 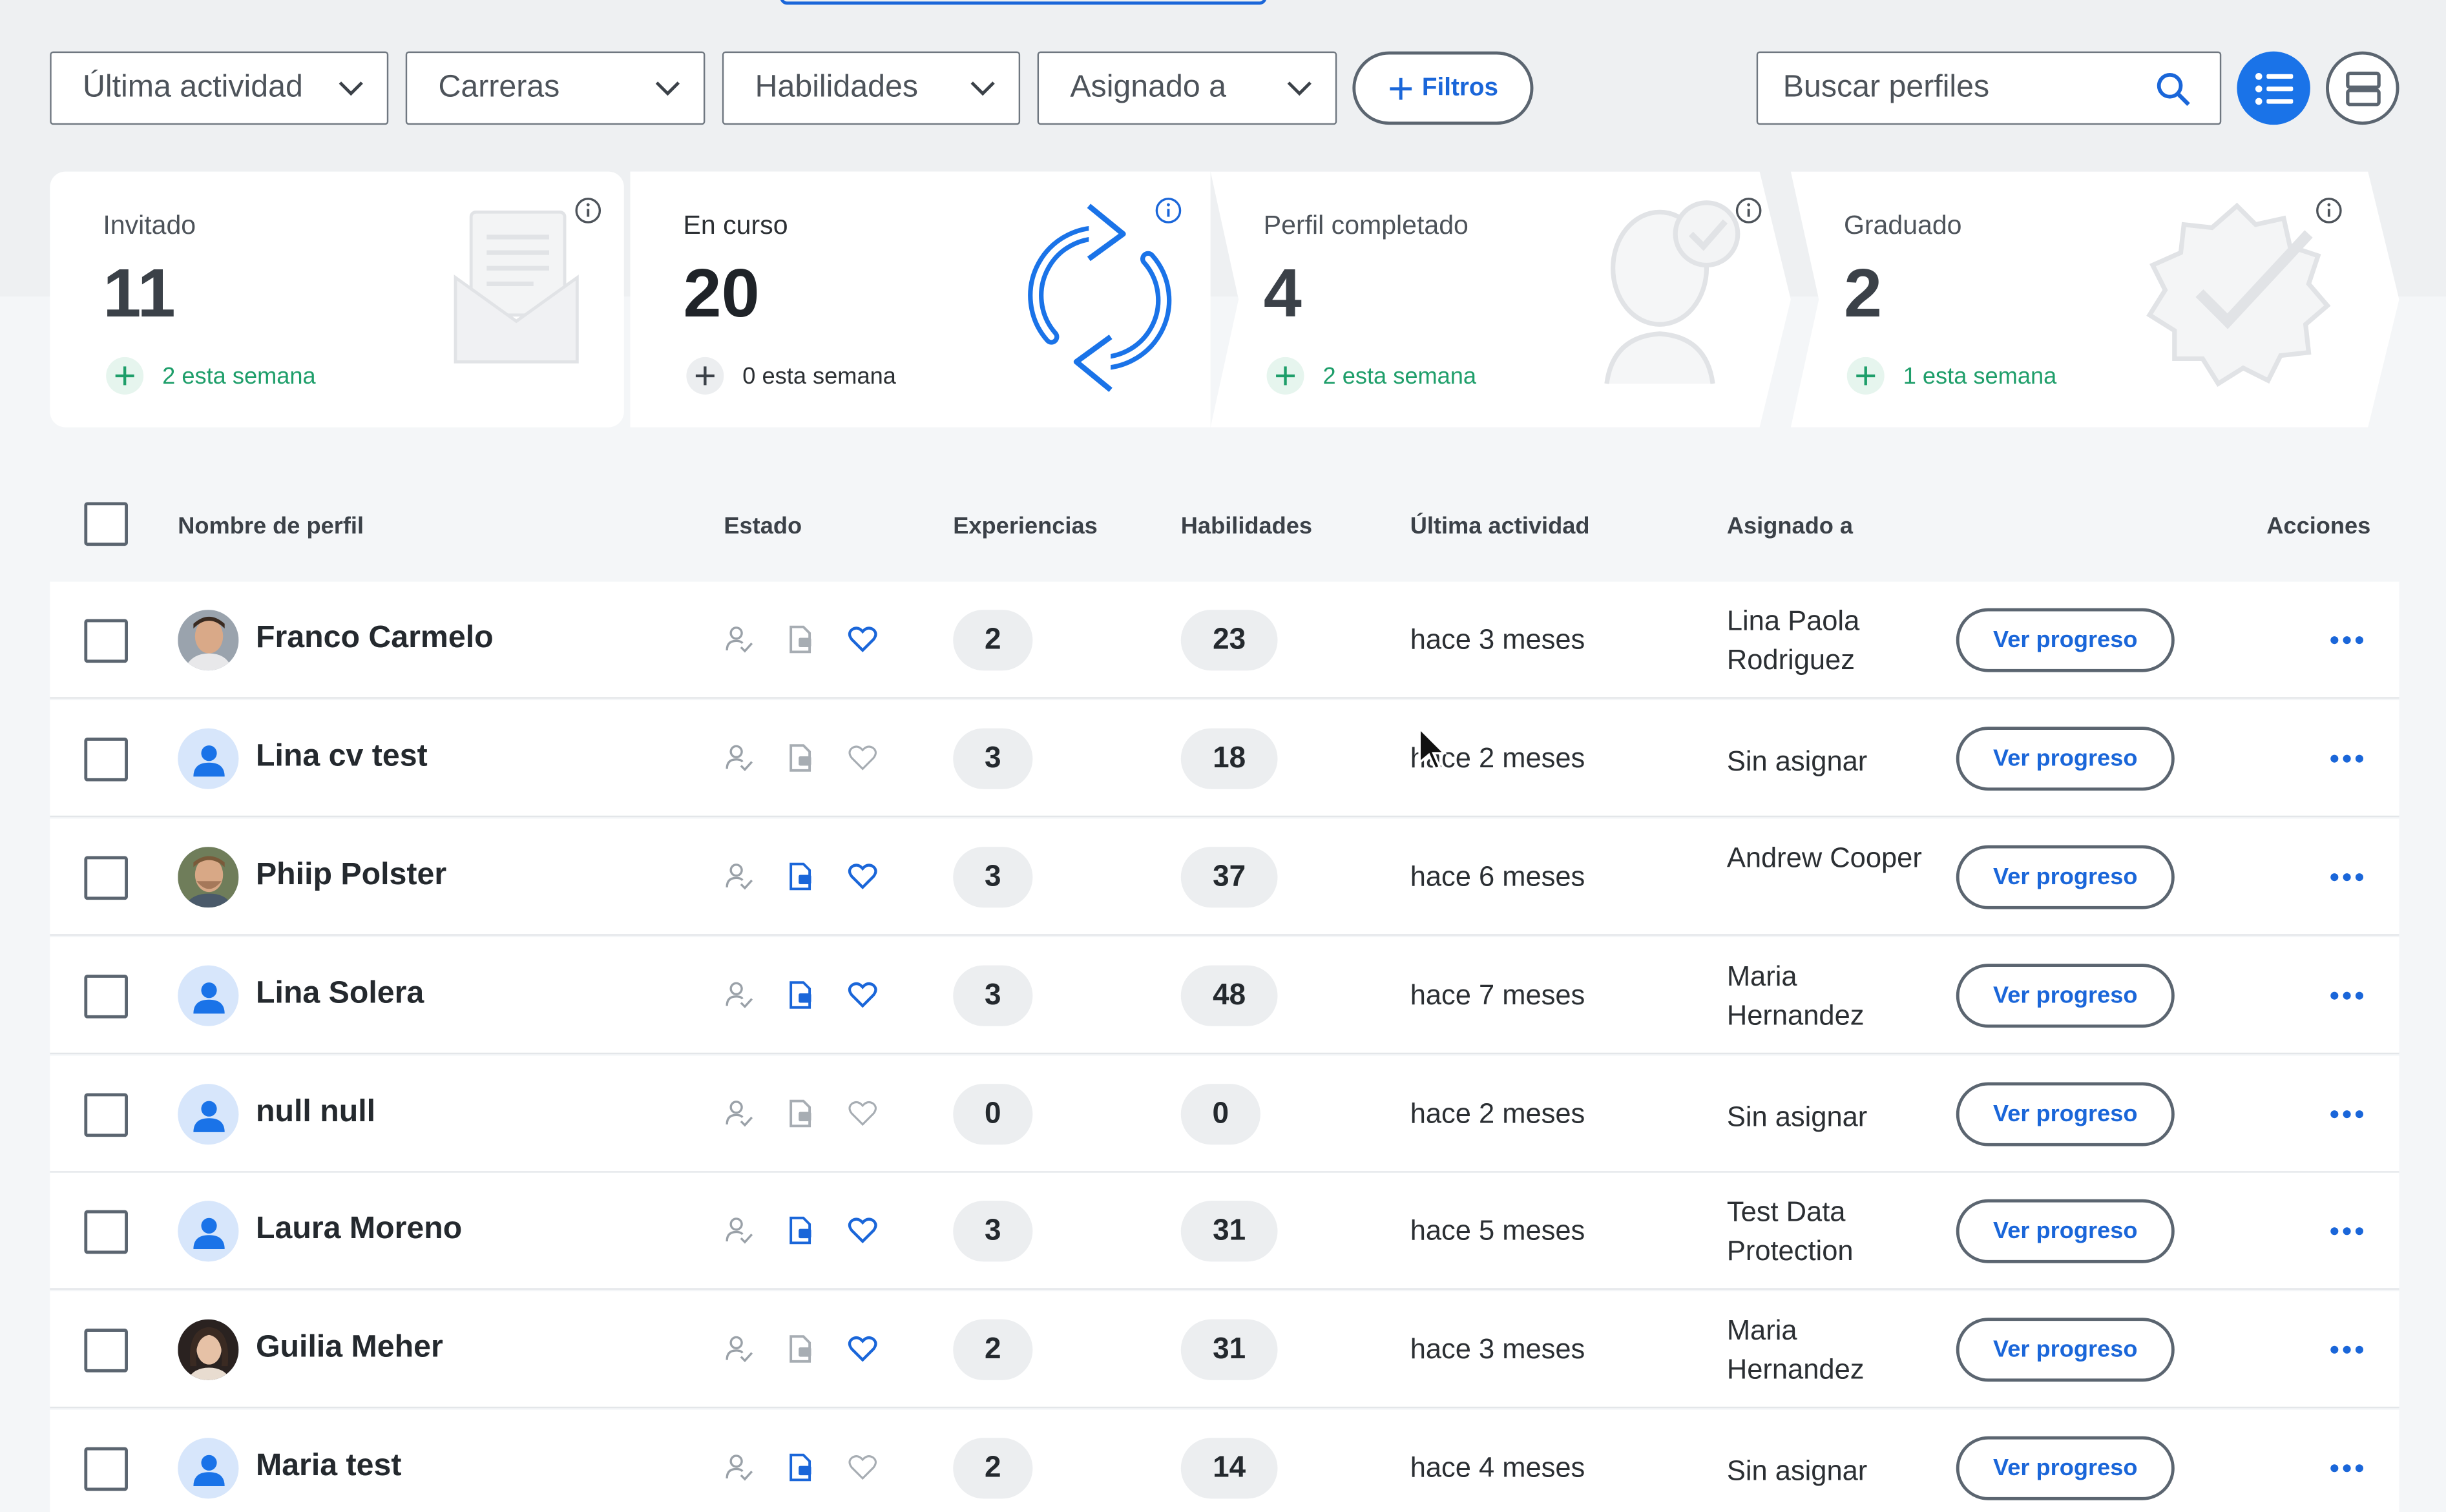 I want to click on profile-name: Lina cv test, so click(x=342, y=757).